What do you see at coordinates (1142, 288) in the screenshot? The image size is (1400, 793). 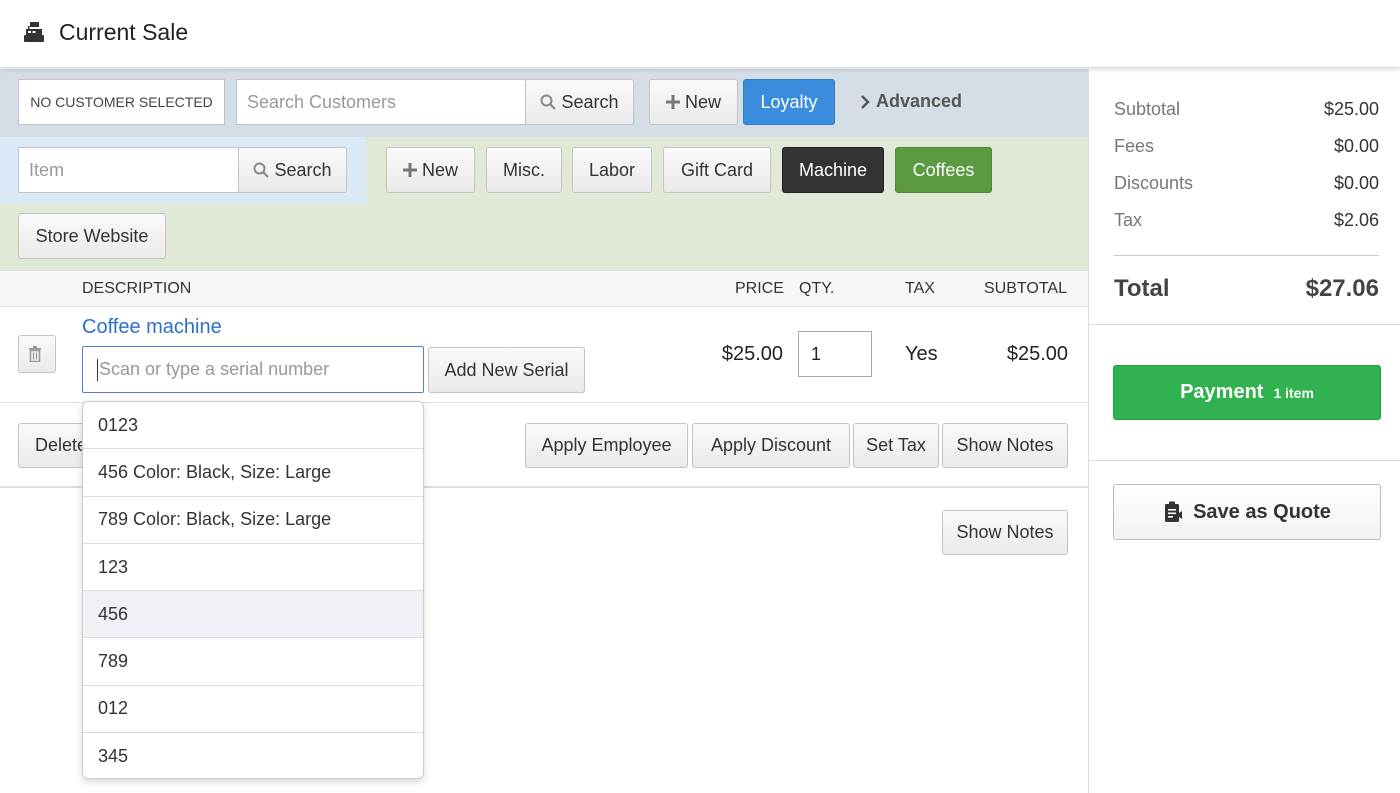 I see `total-label: Total` at bounding box center [1142, 288].